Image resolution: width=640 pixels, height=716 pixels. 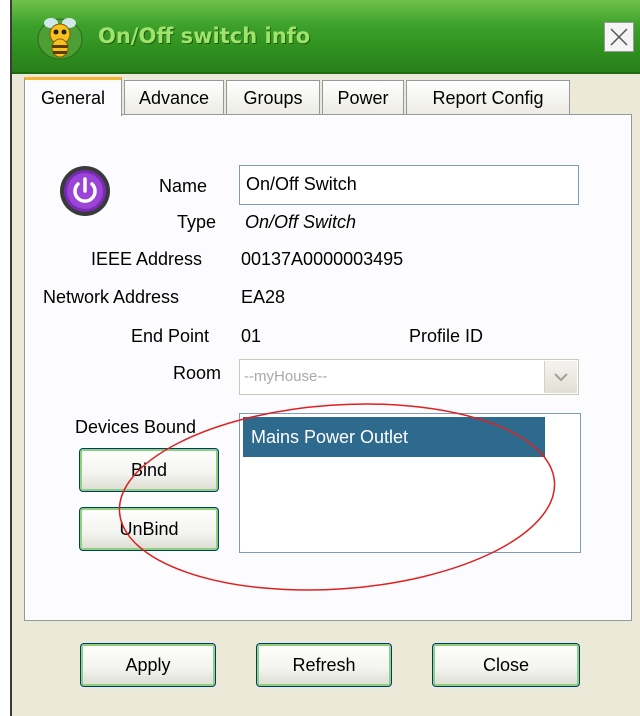 I want to click on end-point-value: 01, so click(x=251, y=336).